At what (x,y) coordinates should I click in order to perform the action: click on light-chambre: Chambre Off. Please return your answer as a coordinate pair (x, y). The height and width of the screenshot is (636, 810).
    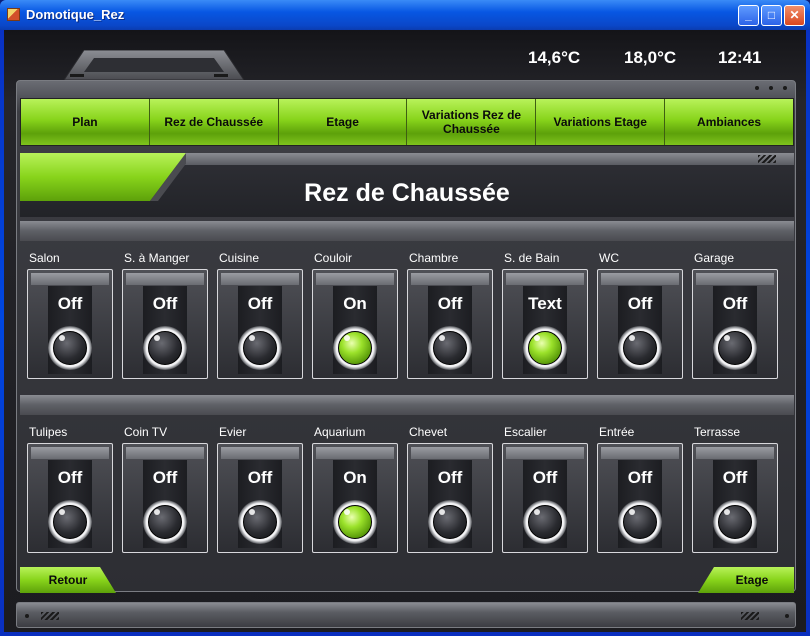
    Looking at the image, I should click on (450, 321).